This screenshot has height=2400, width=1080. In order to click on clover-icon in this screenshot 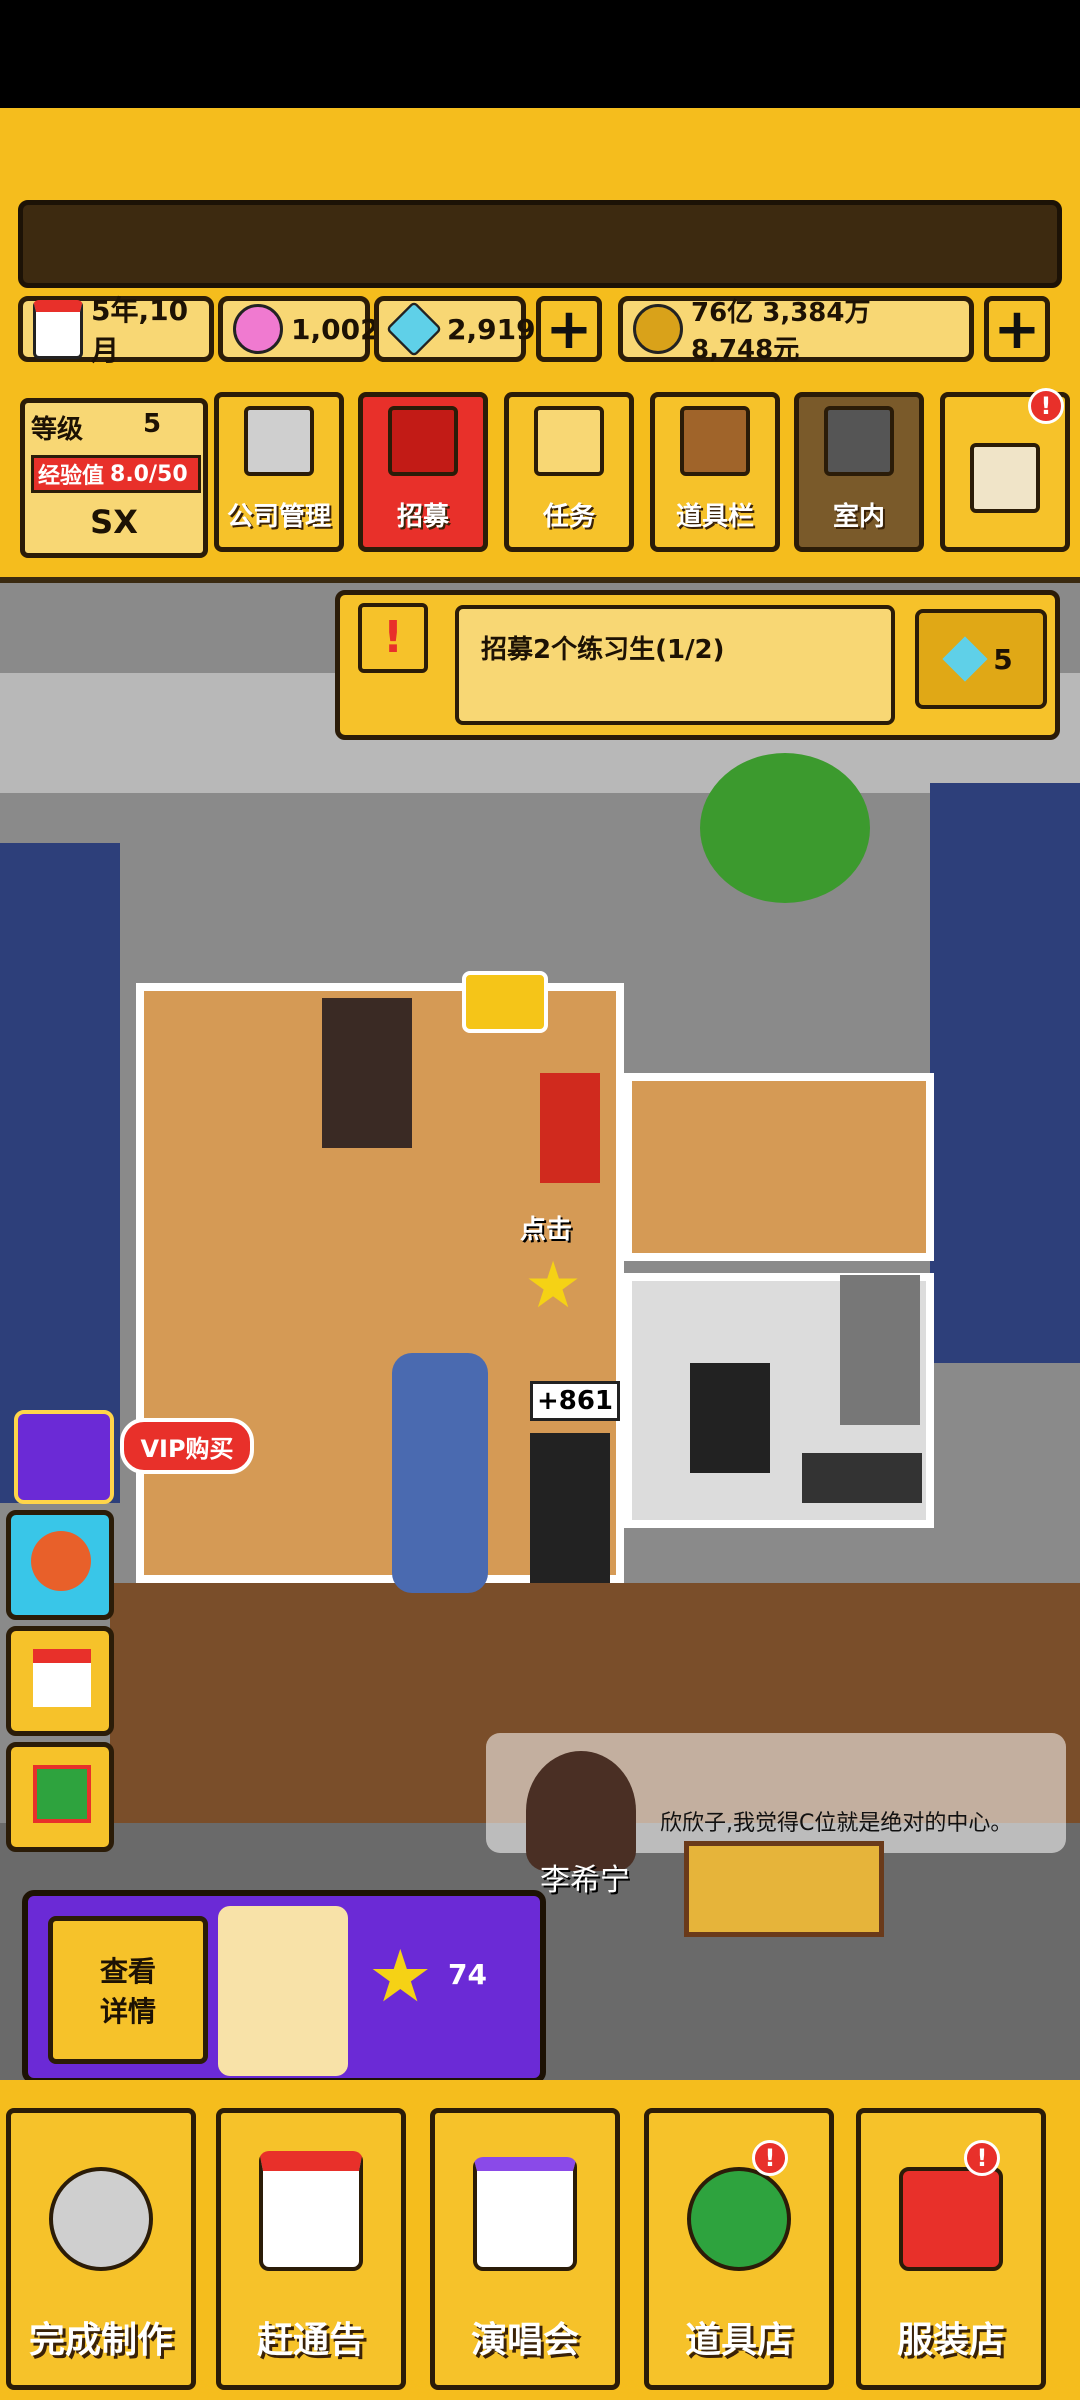, I will do `click(739, 2219)`.